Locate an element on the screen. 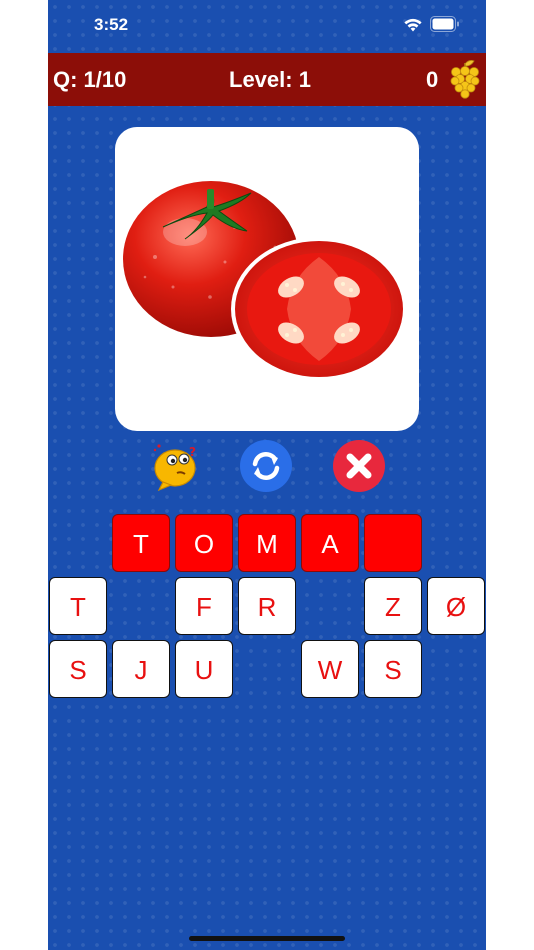 This screenshot has height=950, width=534. letter-tile: J is located at coordinates (141, 669).